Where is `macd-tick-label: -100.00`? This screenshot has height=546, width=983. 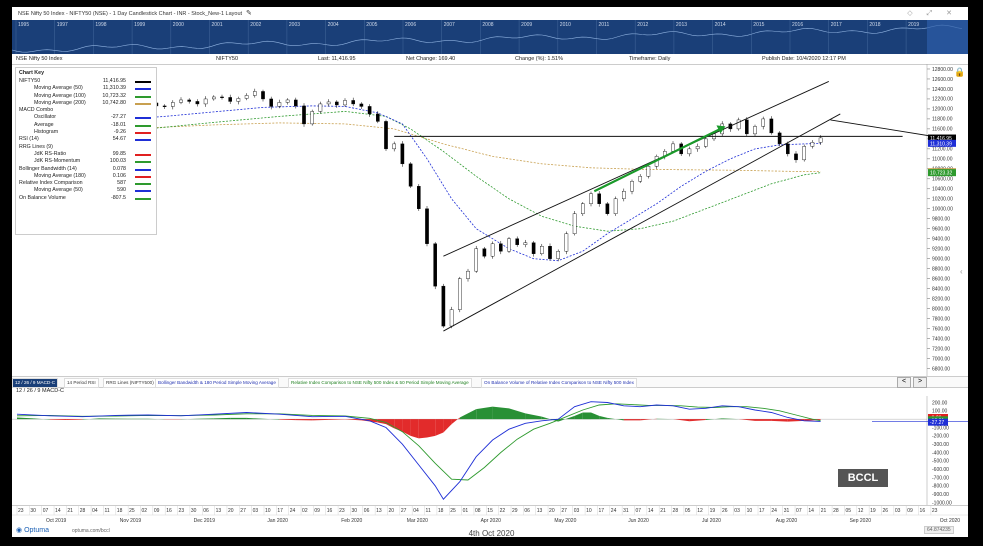
macd-tick-label: -100.00 is located at coordinates (940, 428).